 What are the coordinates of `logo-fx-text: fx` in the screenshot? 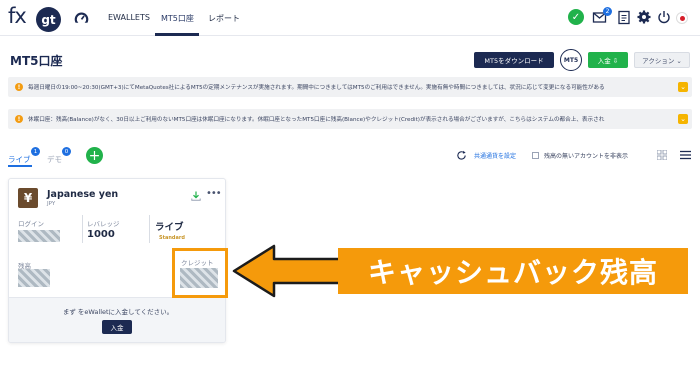 It's located at (17, 16).